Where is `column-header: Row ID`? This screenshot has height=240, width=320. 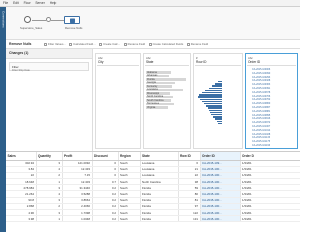
column-header: Row ID is located at coordinates (189, 156).